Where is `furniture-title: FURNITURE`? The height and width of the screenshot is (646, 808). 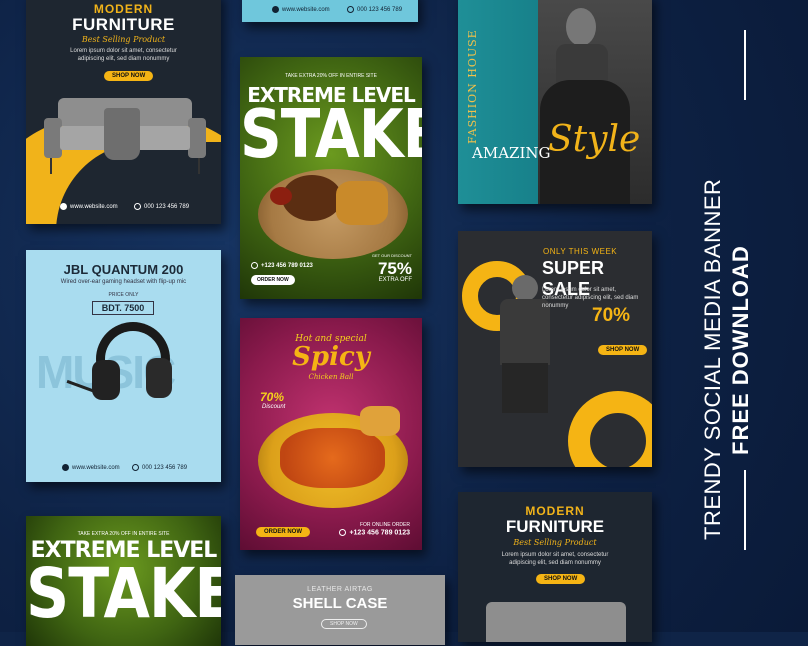 furniture-title: FURNITURE is located at coordinates (123, 24).